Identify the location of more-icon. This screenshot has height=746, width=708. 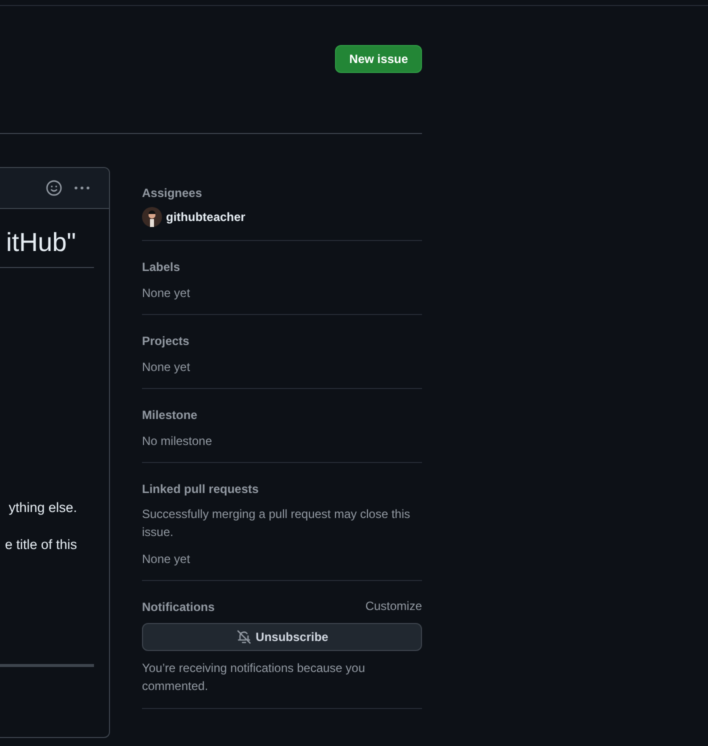
(82, 188).